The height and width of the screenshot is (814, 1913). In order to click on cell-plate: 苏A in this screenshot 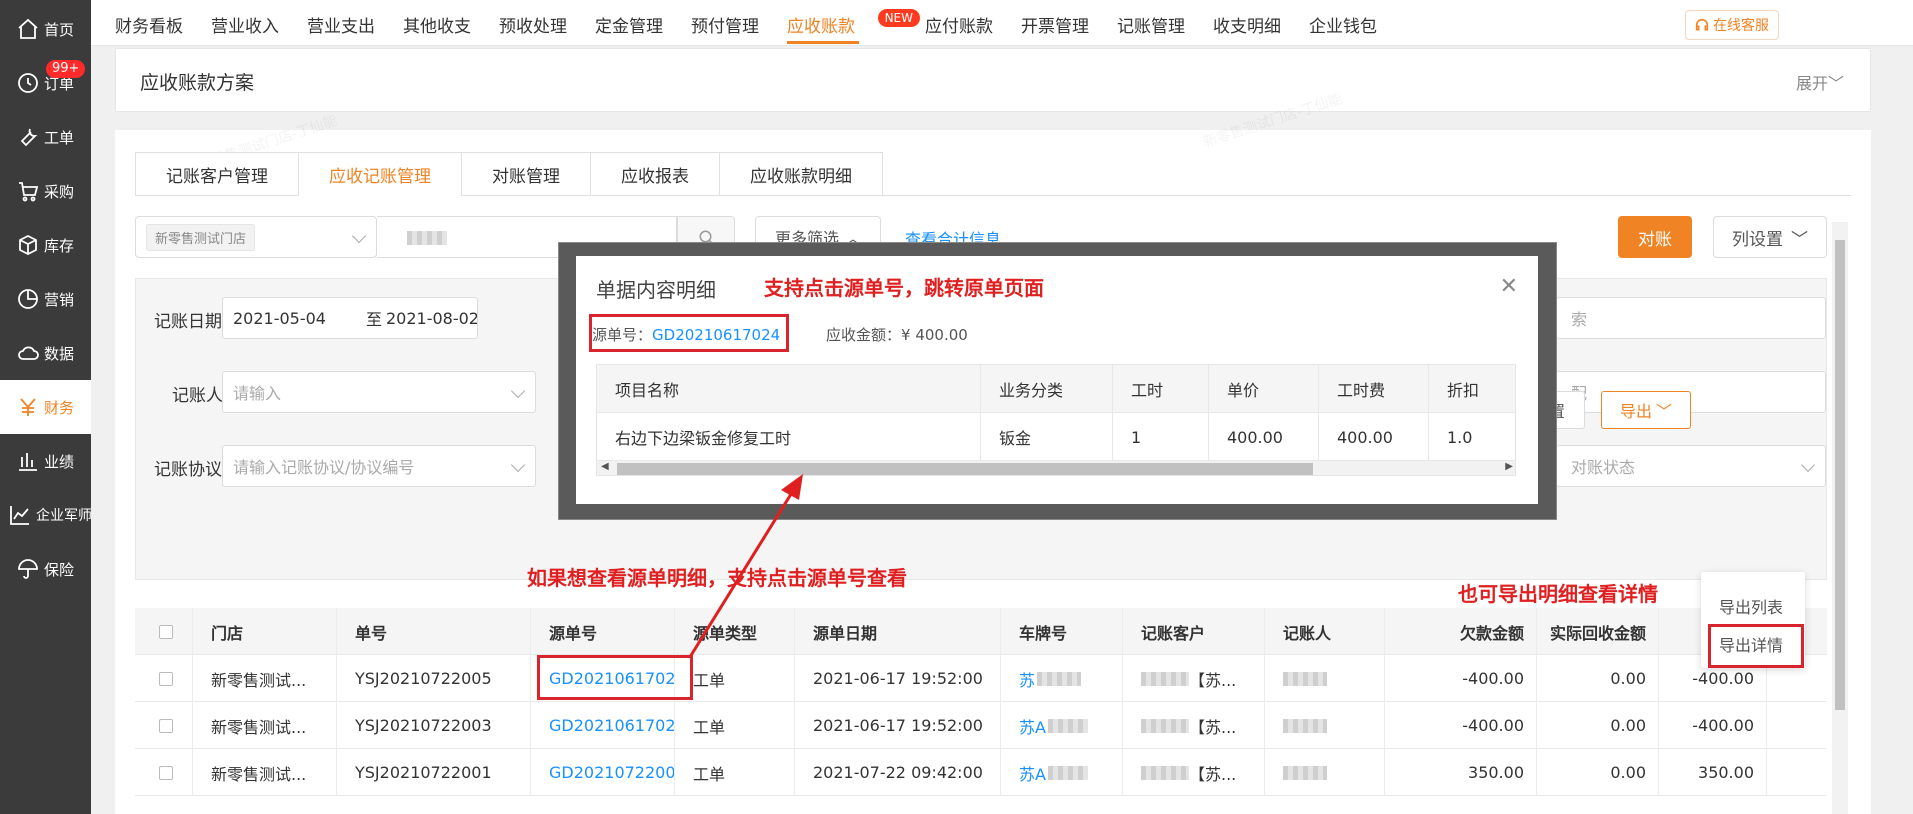, I will do `click(1062, 772)`.